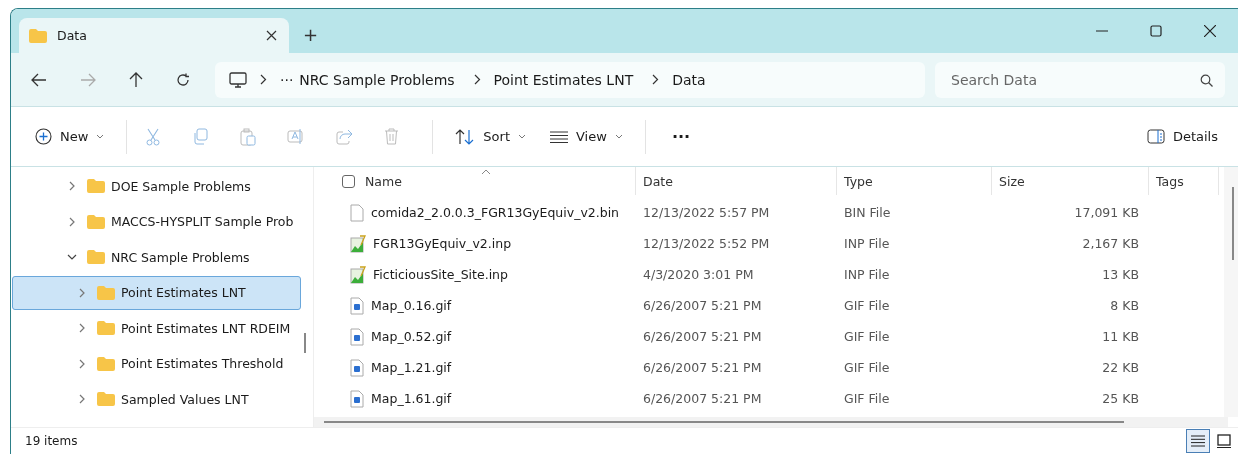 The height and width of the screenshot is (454, 1238). I want to click on list-icon, so click(1198, 441).